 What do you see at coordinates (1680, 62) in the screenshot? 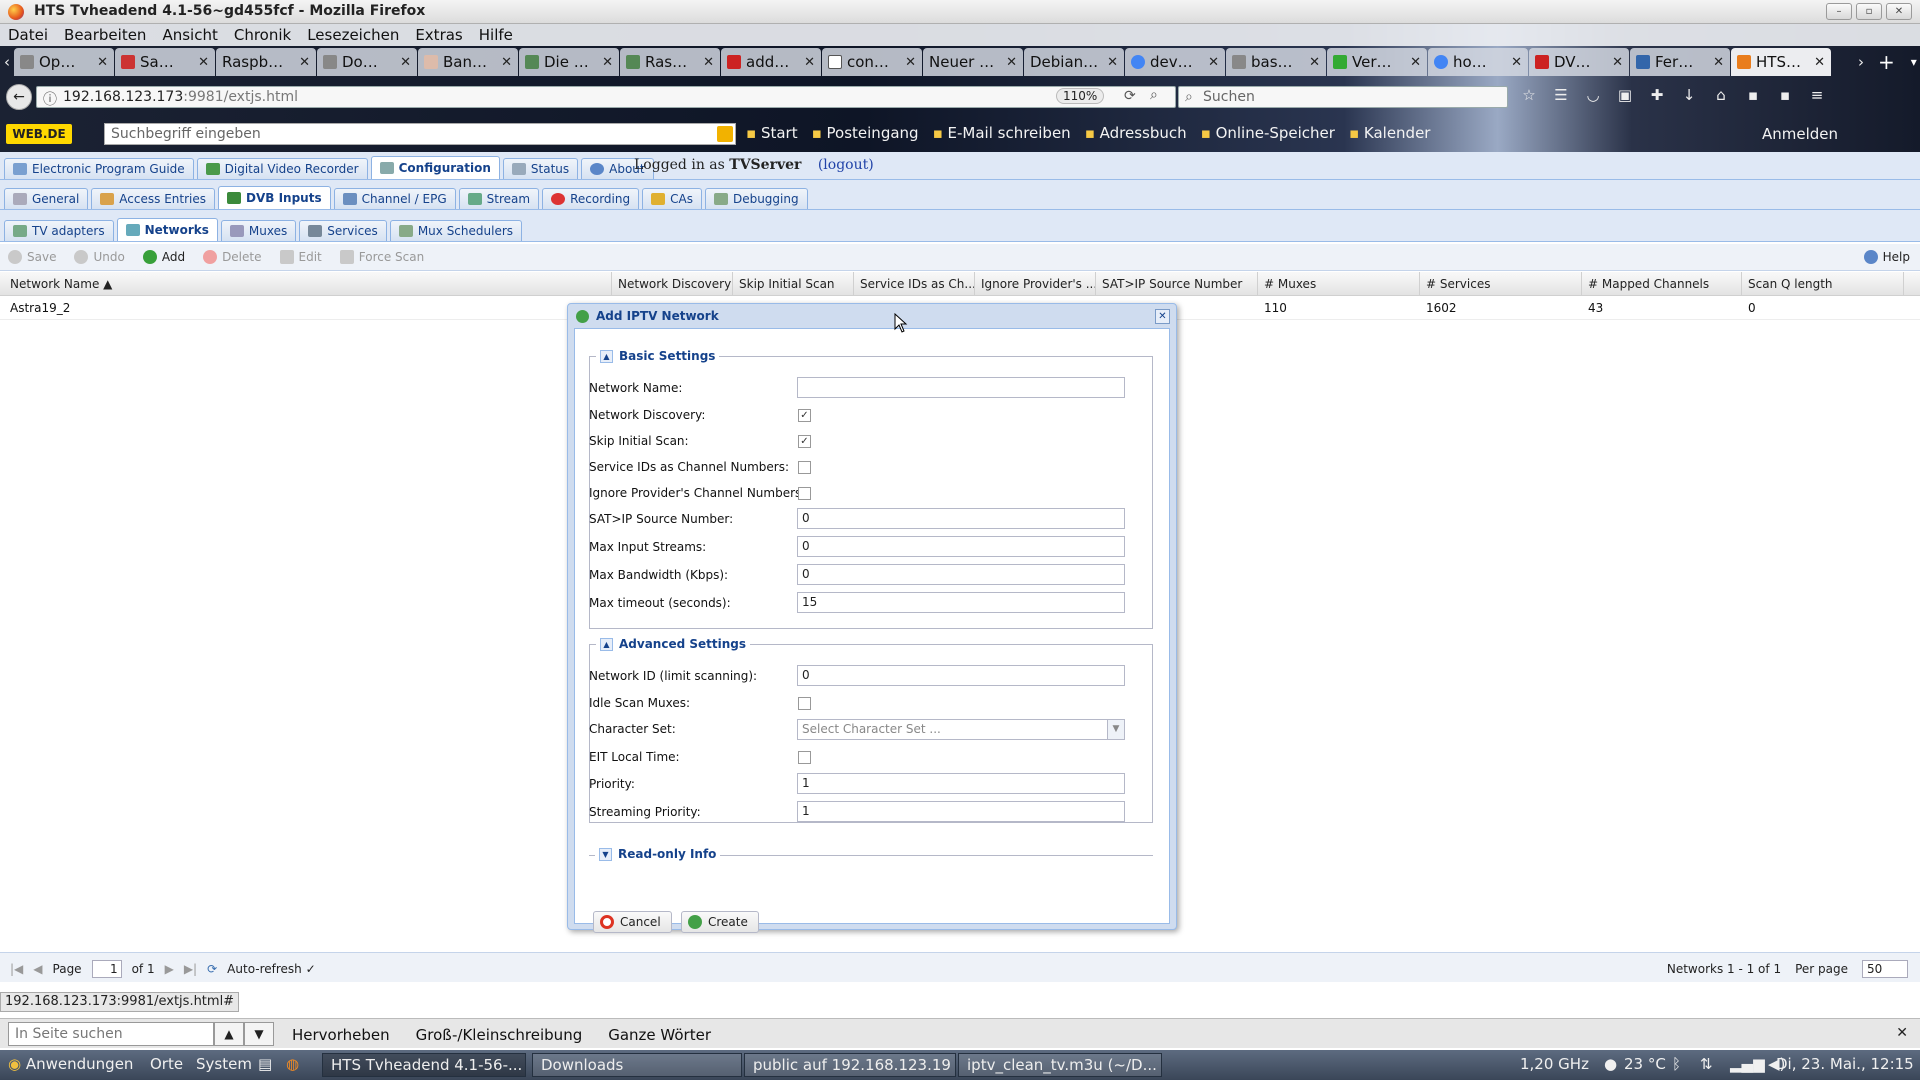
I see `browser-tab: Fer… ✕` at bounding box center [1680, 62].